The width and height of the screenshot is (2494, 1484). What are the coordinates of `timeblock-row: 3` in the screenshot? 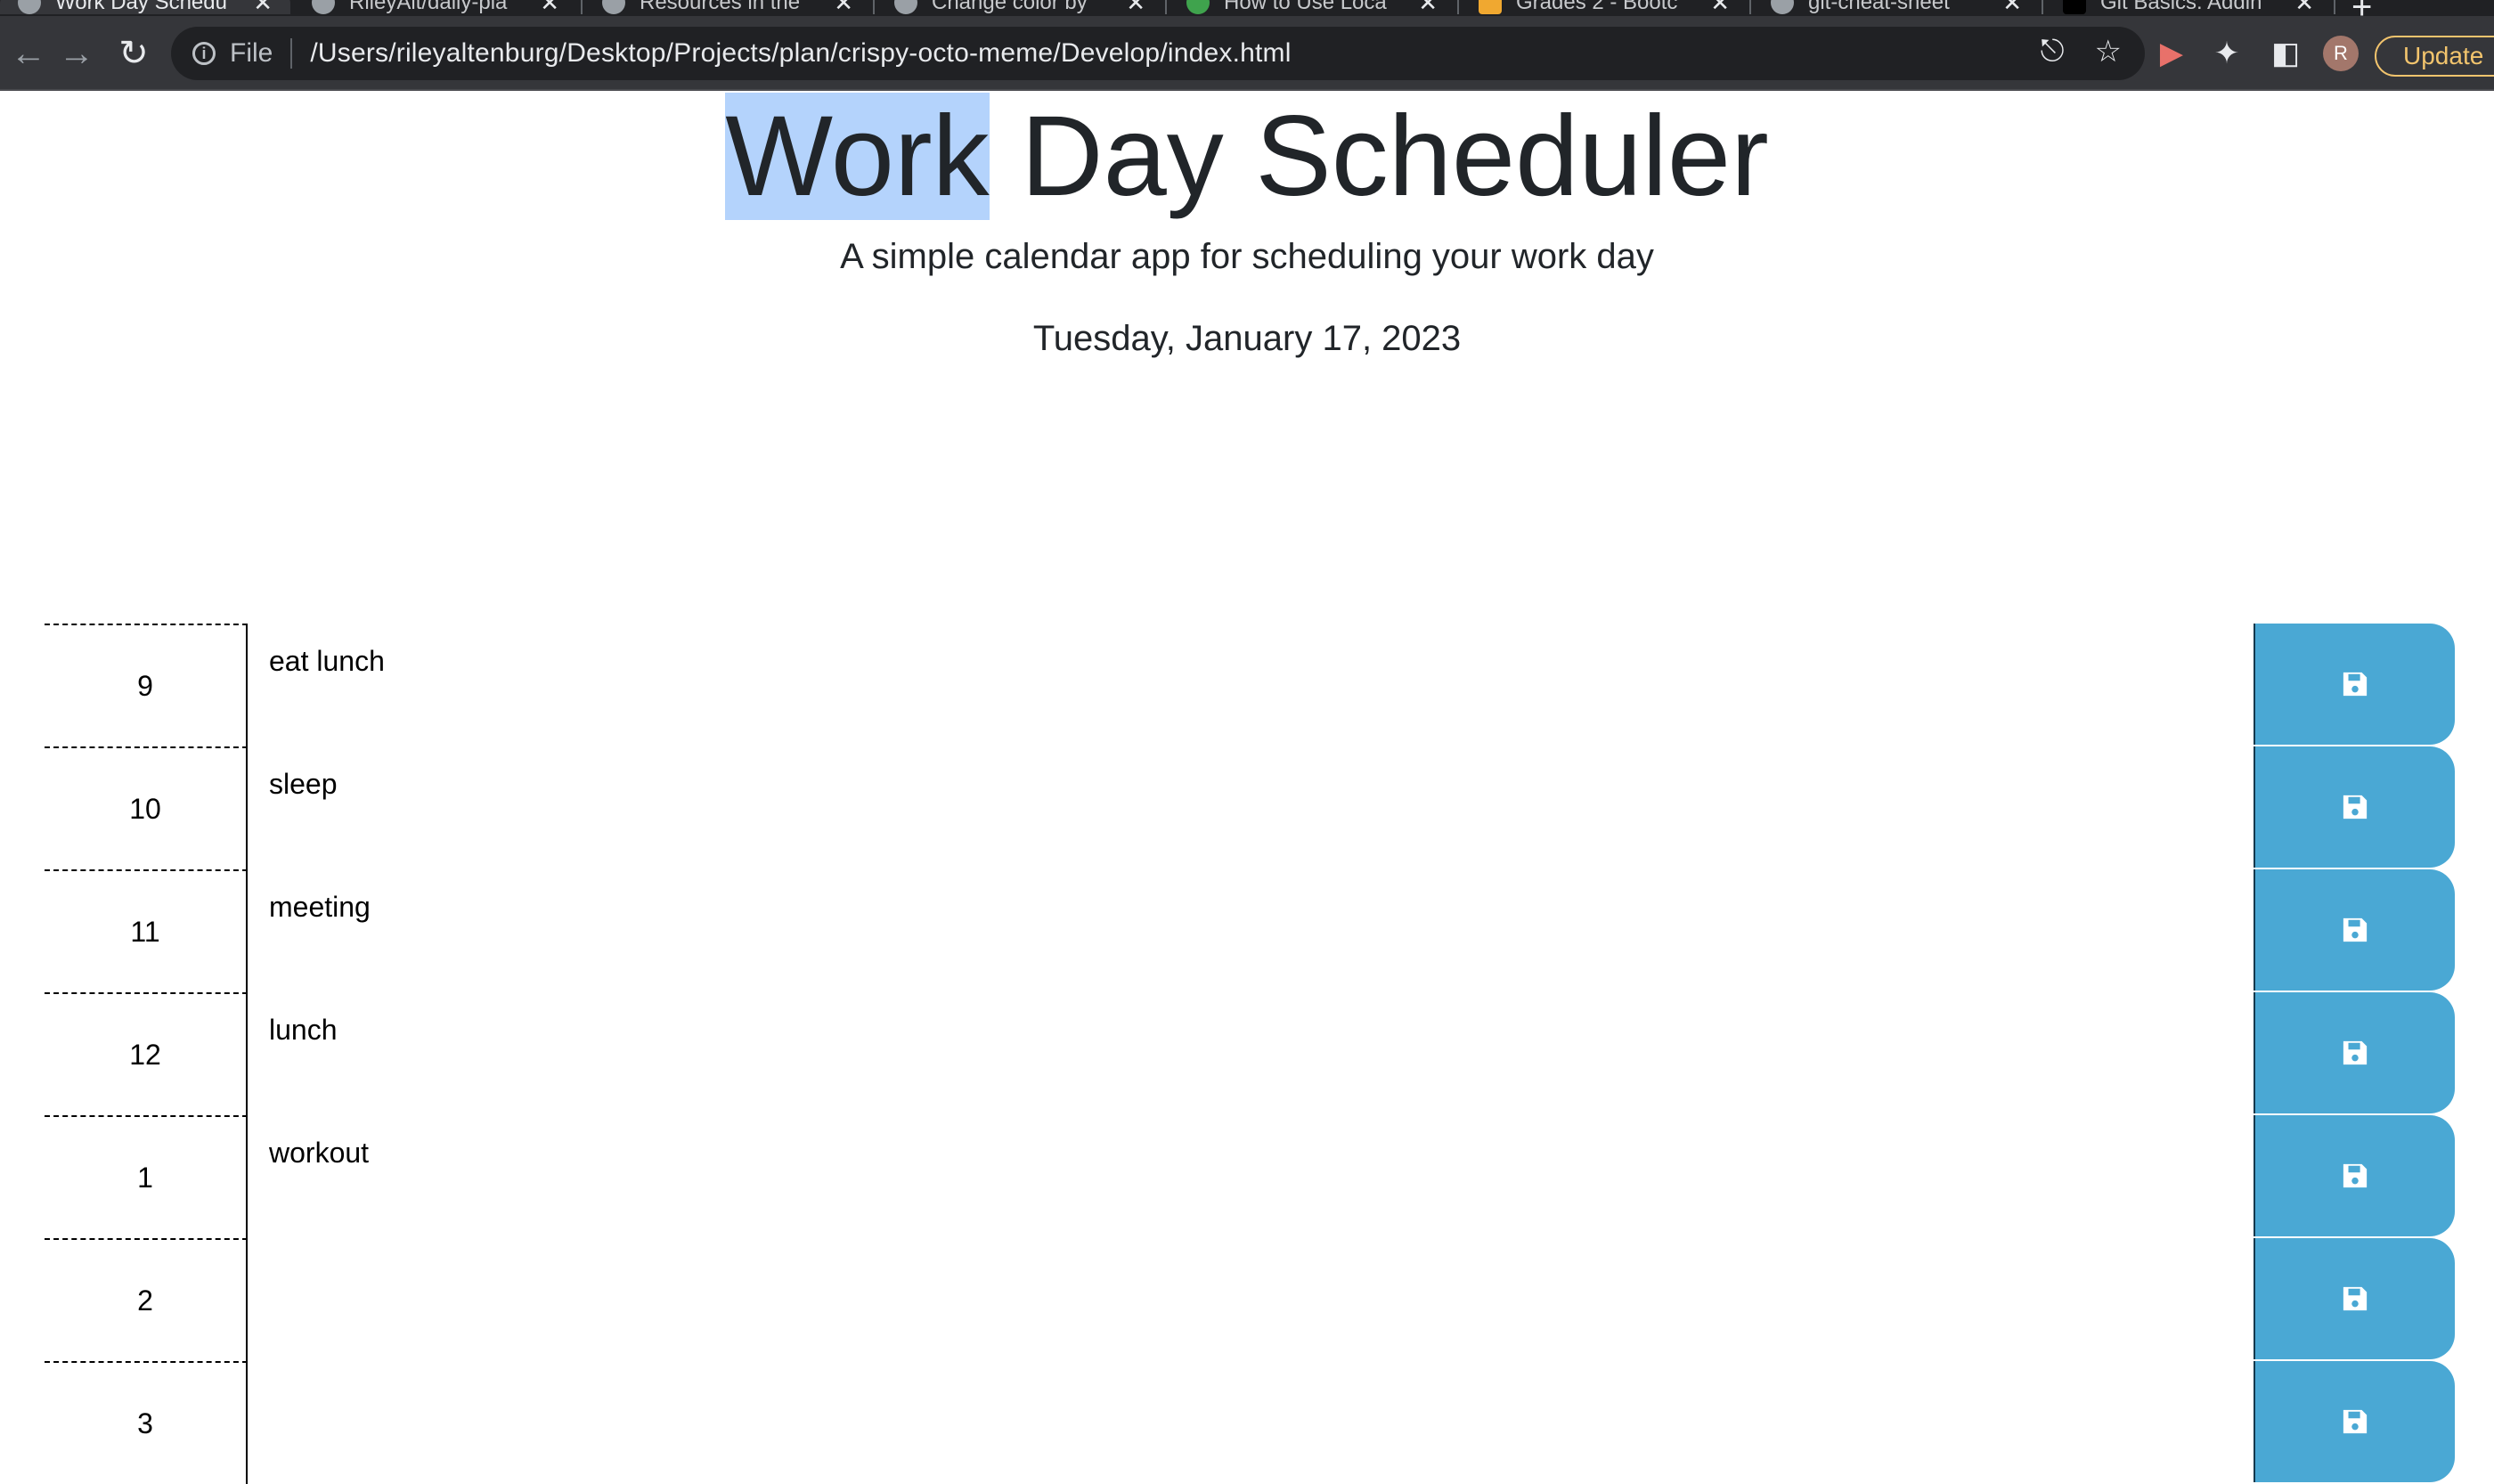 It's located at (1247, 1423).